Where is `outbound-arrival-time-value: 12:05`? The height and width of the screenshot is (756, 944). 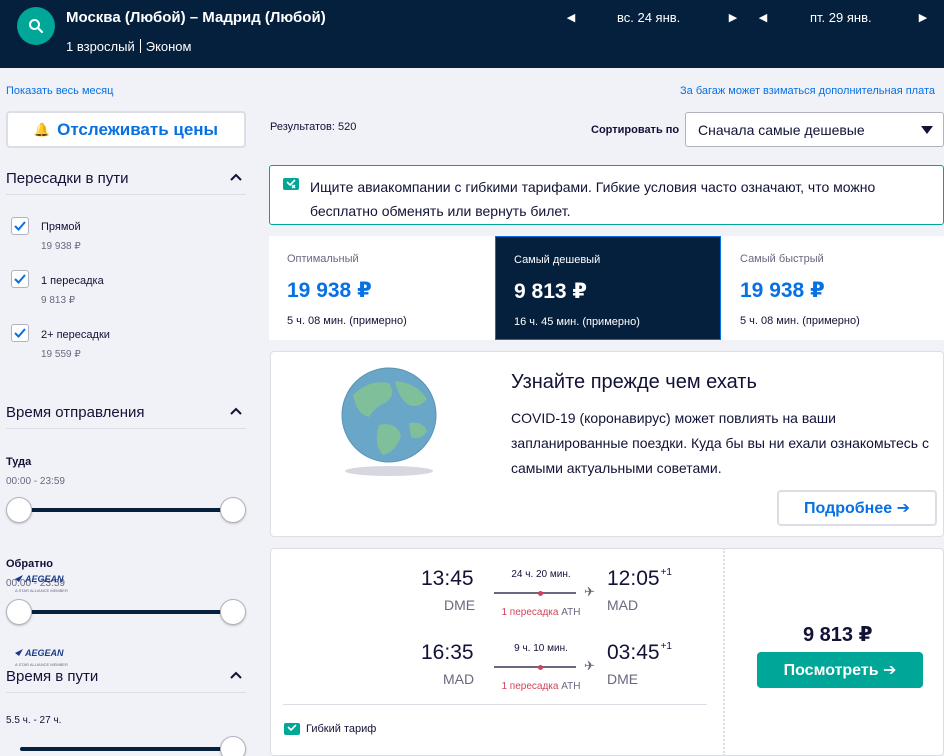 outbound-arrival-time-value: 12:05 is located at coordinates (633, 578).